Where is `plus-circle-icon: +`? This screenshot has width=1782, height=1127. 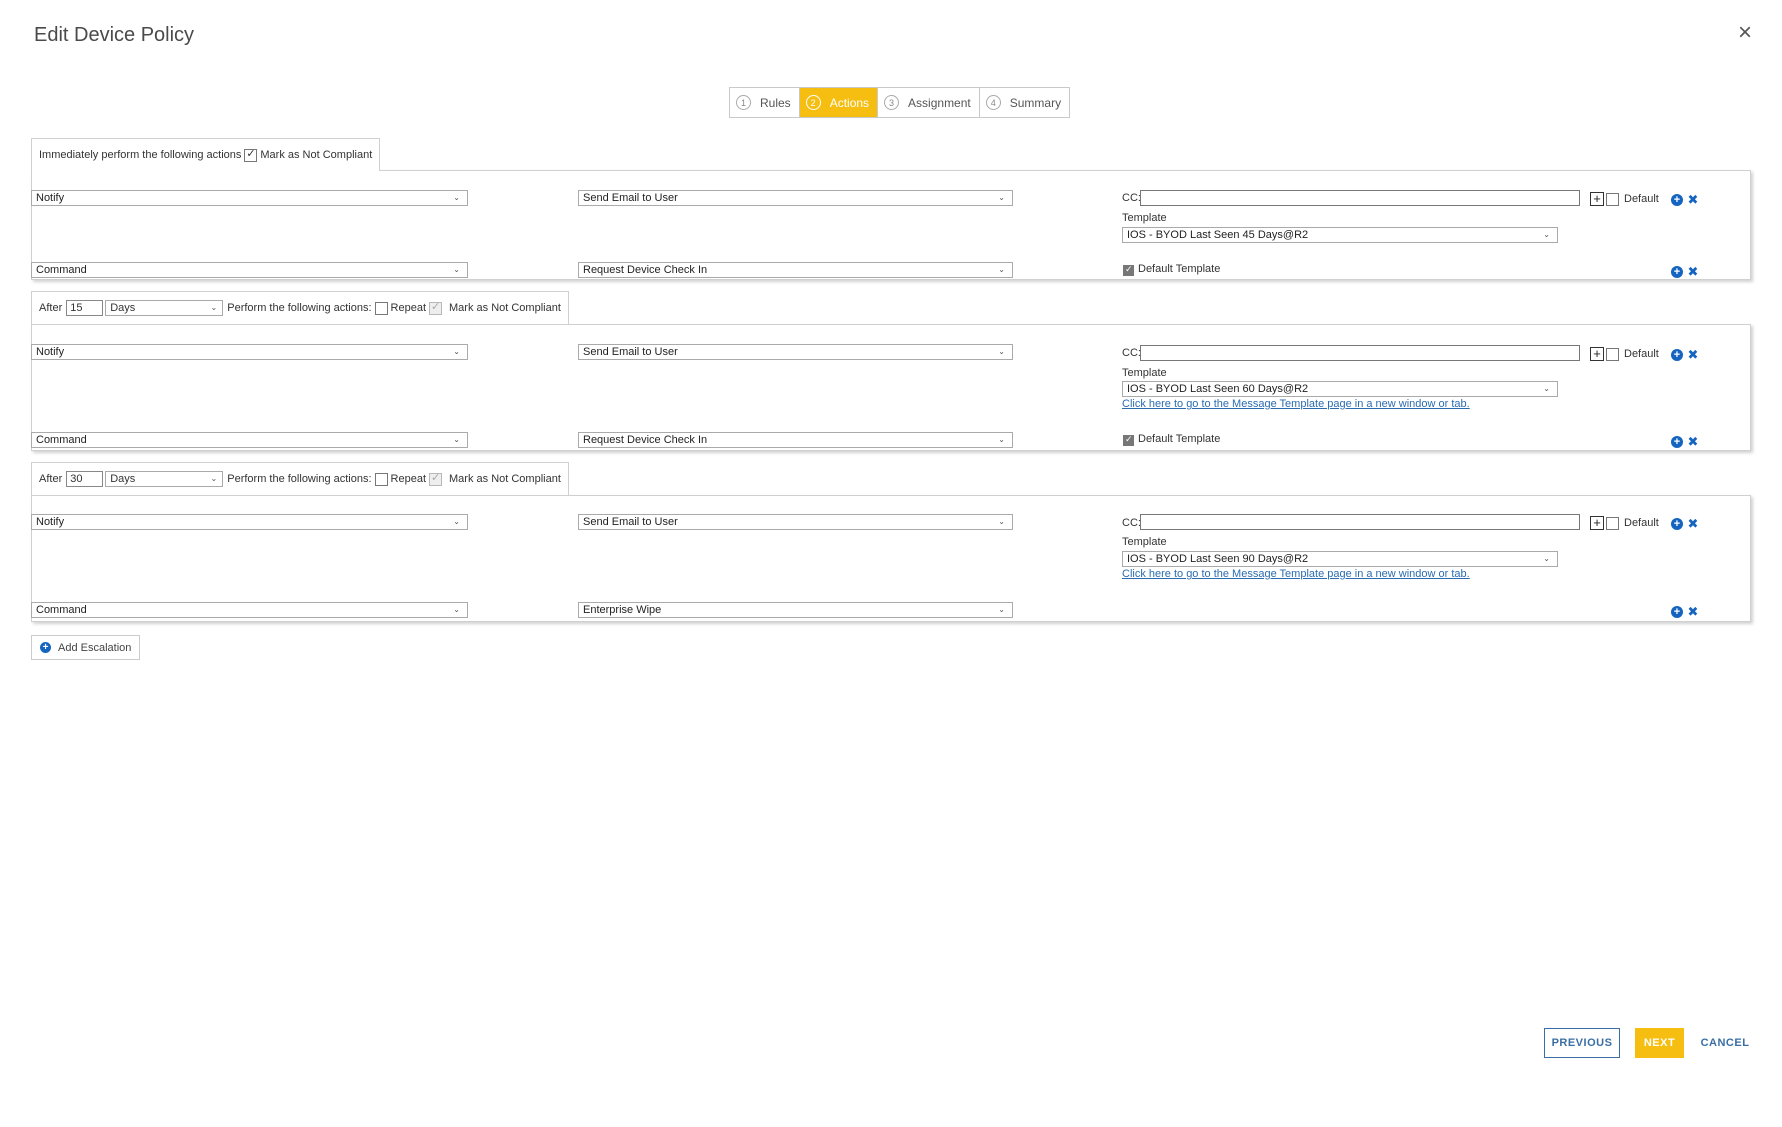 plus-circle-icon: + is located at coordinates (45, 647).